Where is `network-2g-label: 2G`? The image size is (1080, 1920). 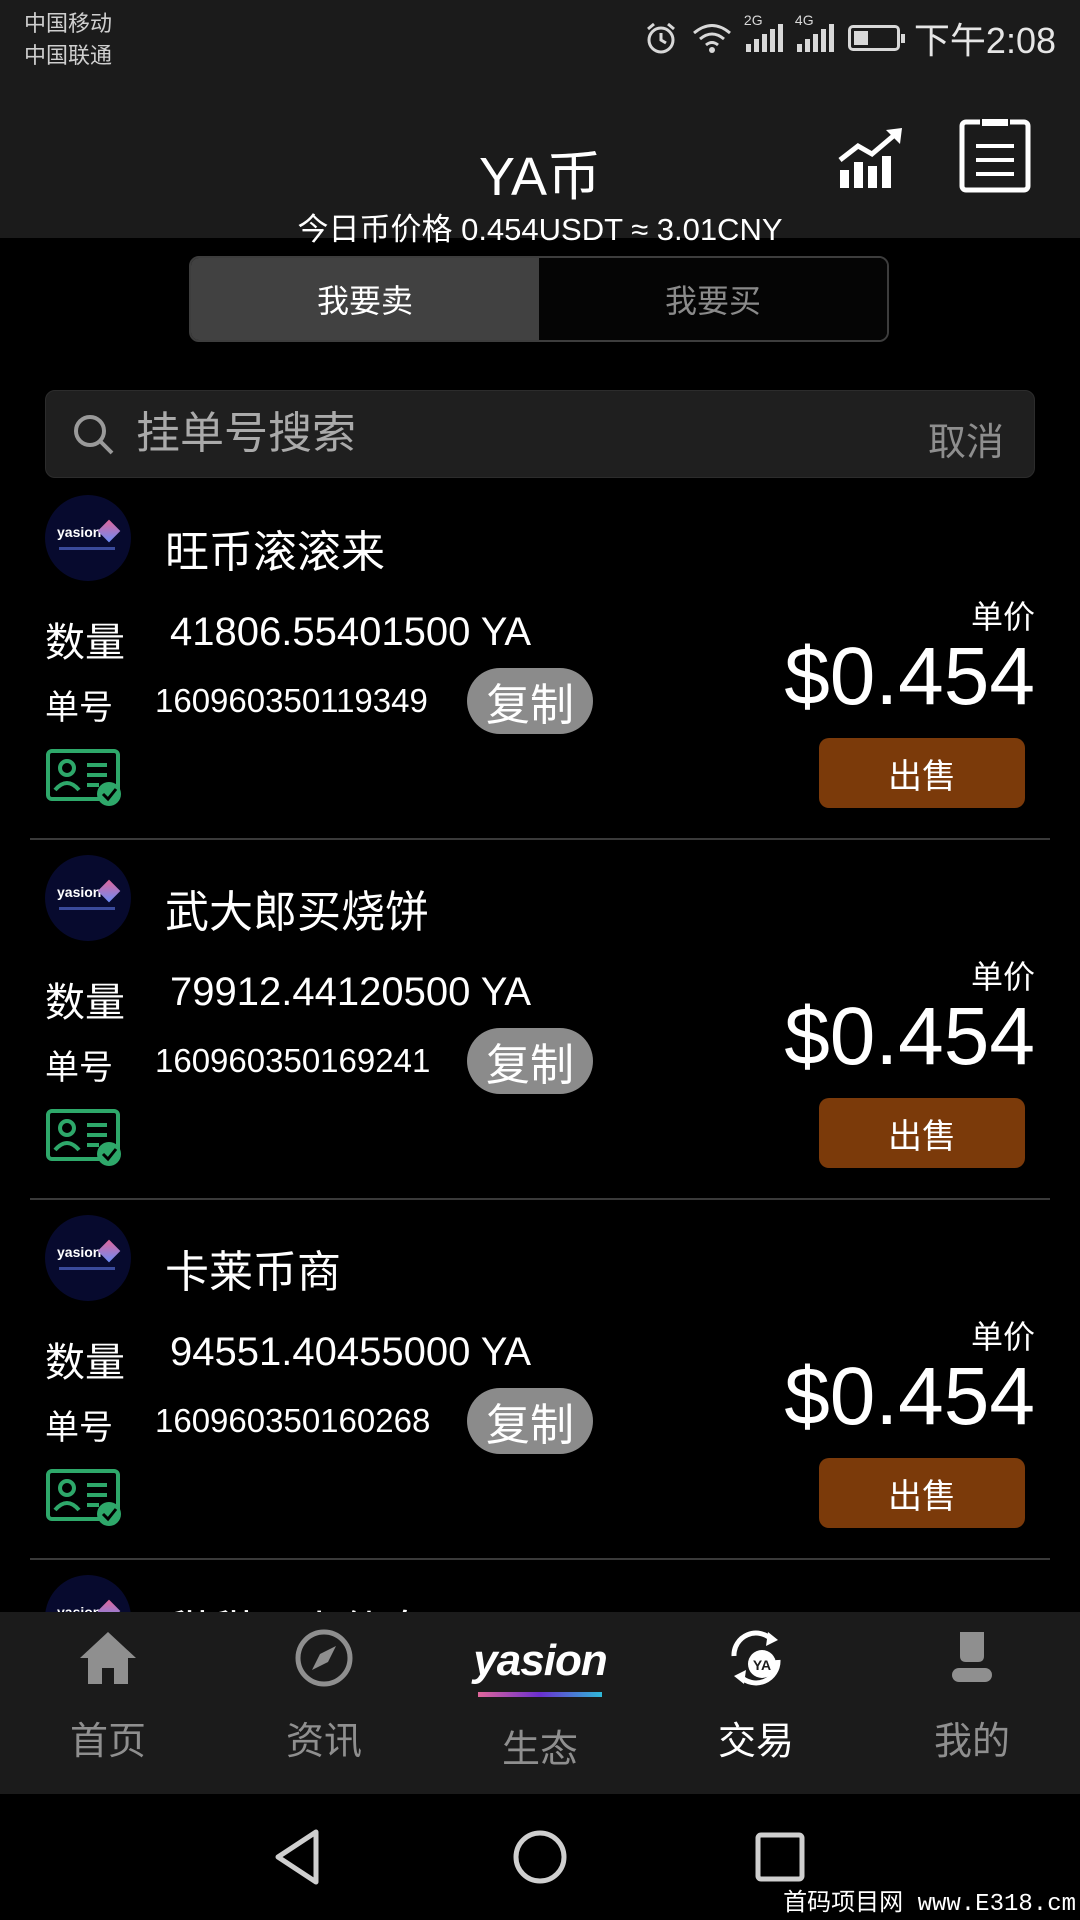 network-2g-label: 2G is located at coordinates (753, 20).